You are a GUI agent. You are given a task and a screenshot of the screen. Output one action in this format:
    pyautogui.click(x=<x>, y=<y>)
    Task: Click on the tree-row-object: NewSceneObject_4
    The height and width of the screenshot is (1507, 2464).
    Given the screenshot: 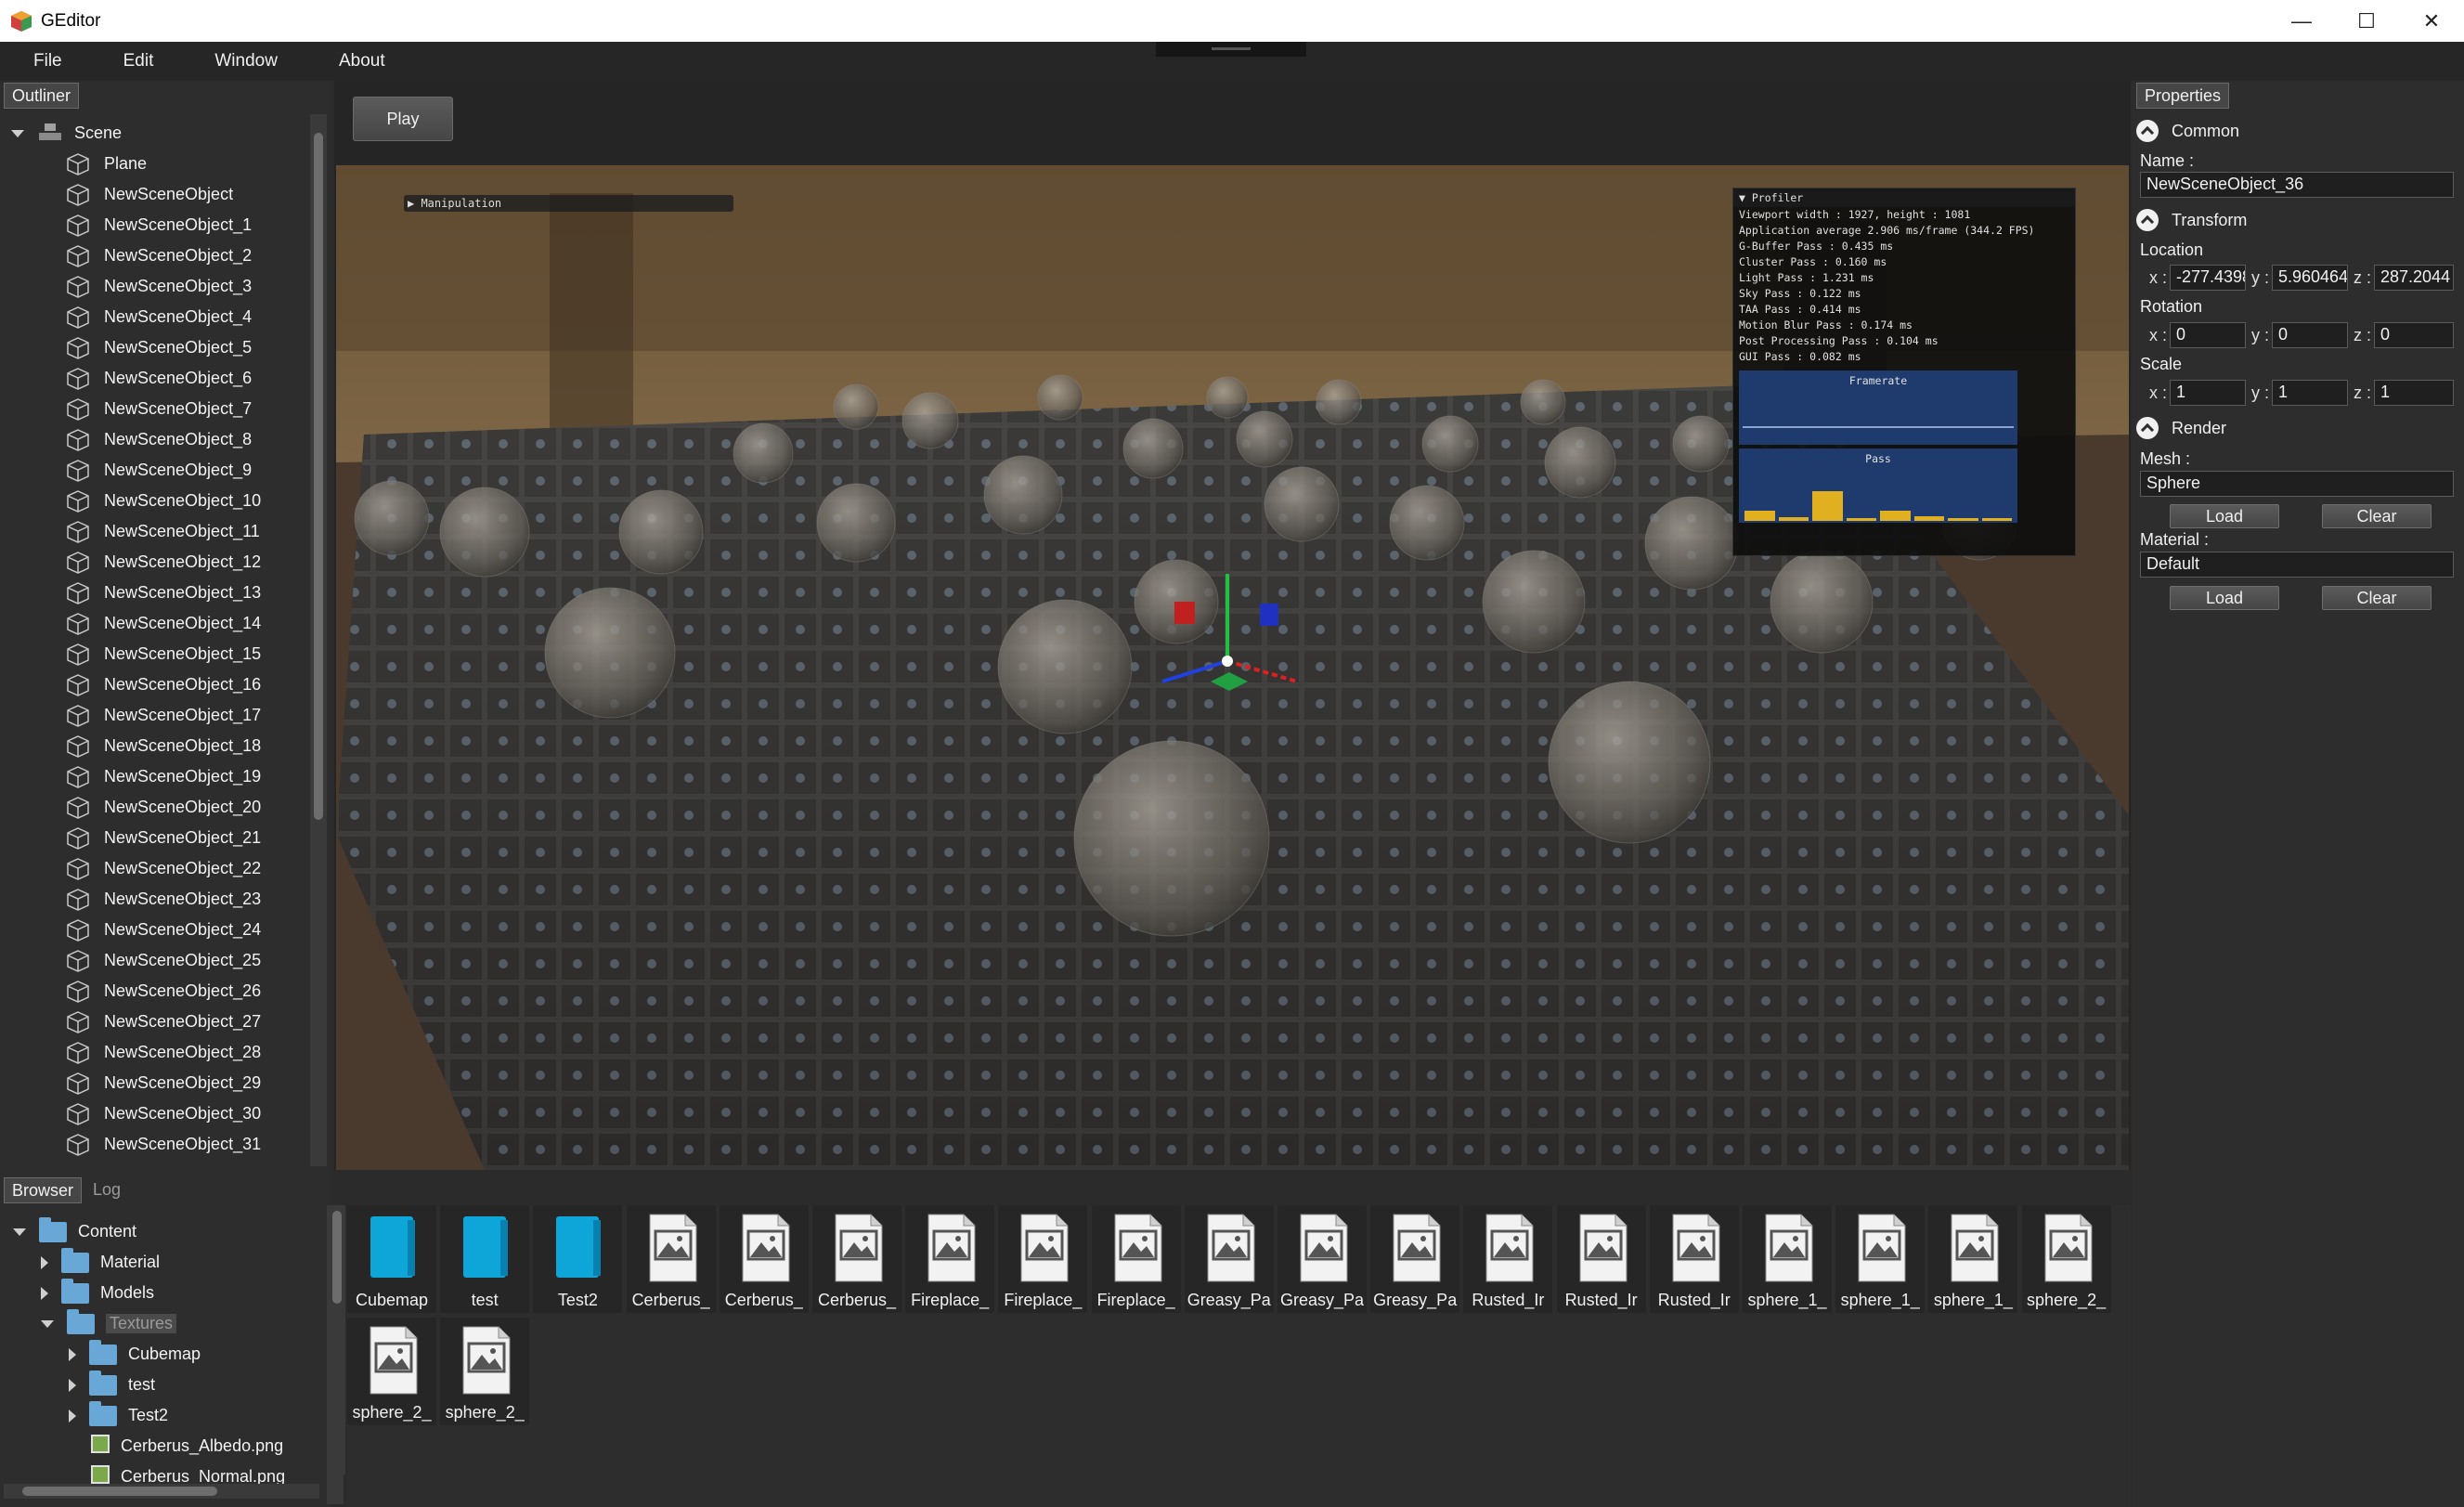 What is the action you would take?
    pyautogui.click(x=158, y=317)
    